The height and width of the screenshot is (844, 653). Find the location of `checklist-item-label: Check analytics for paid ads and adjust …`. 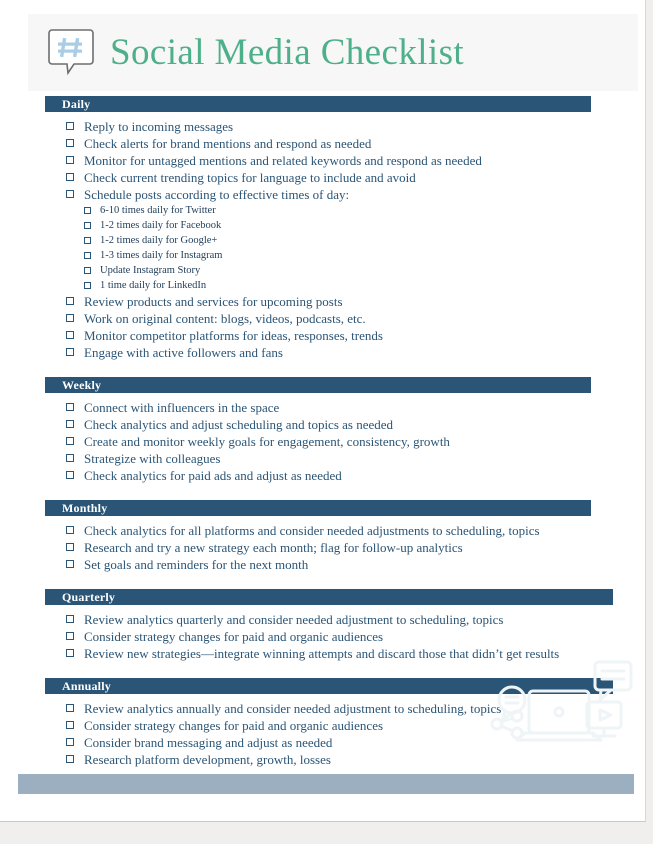

checklist-item-label: Check analytics for paid ads and adjust … is located at coordinates (213, 475).